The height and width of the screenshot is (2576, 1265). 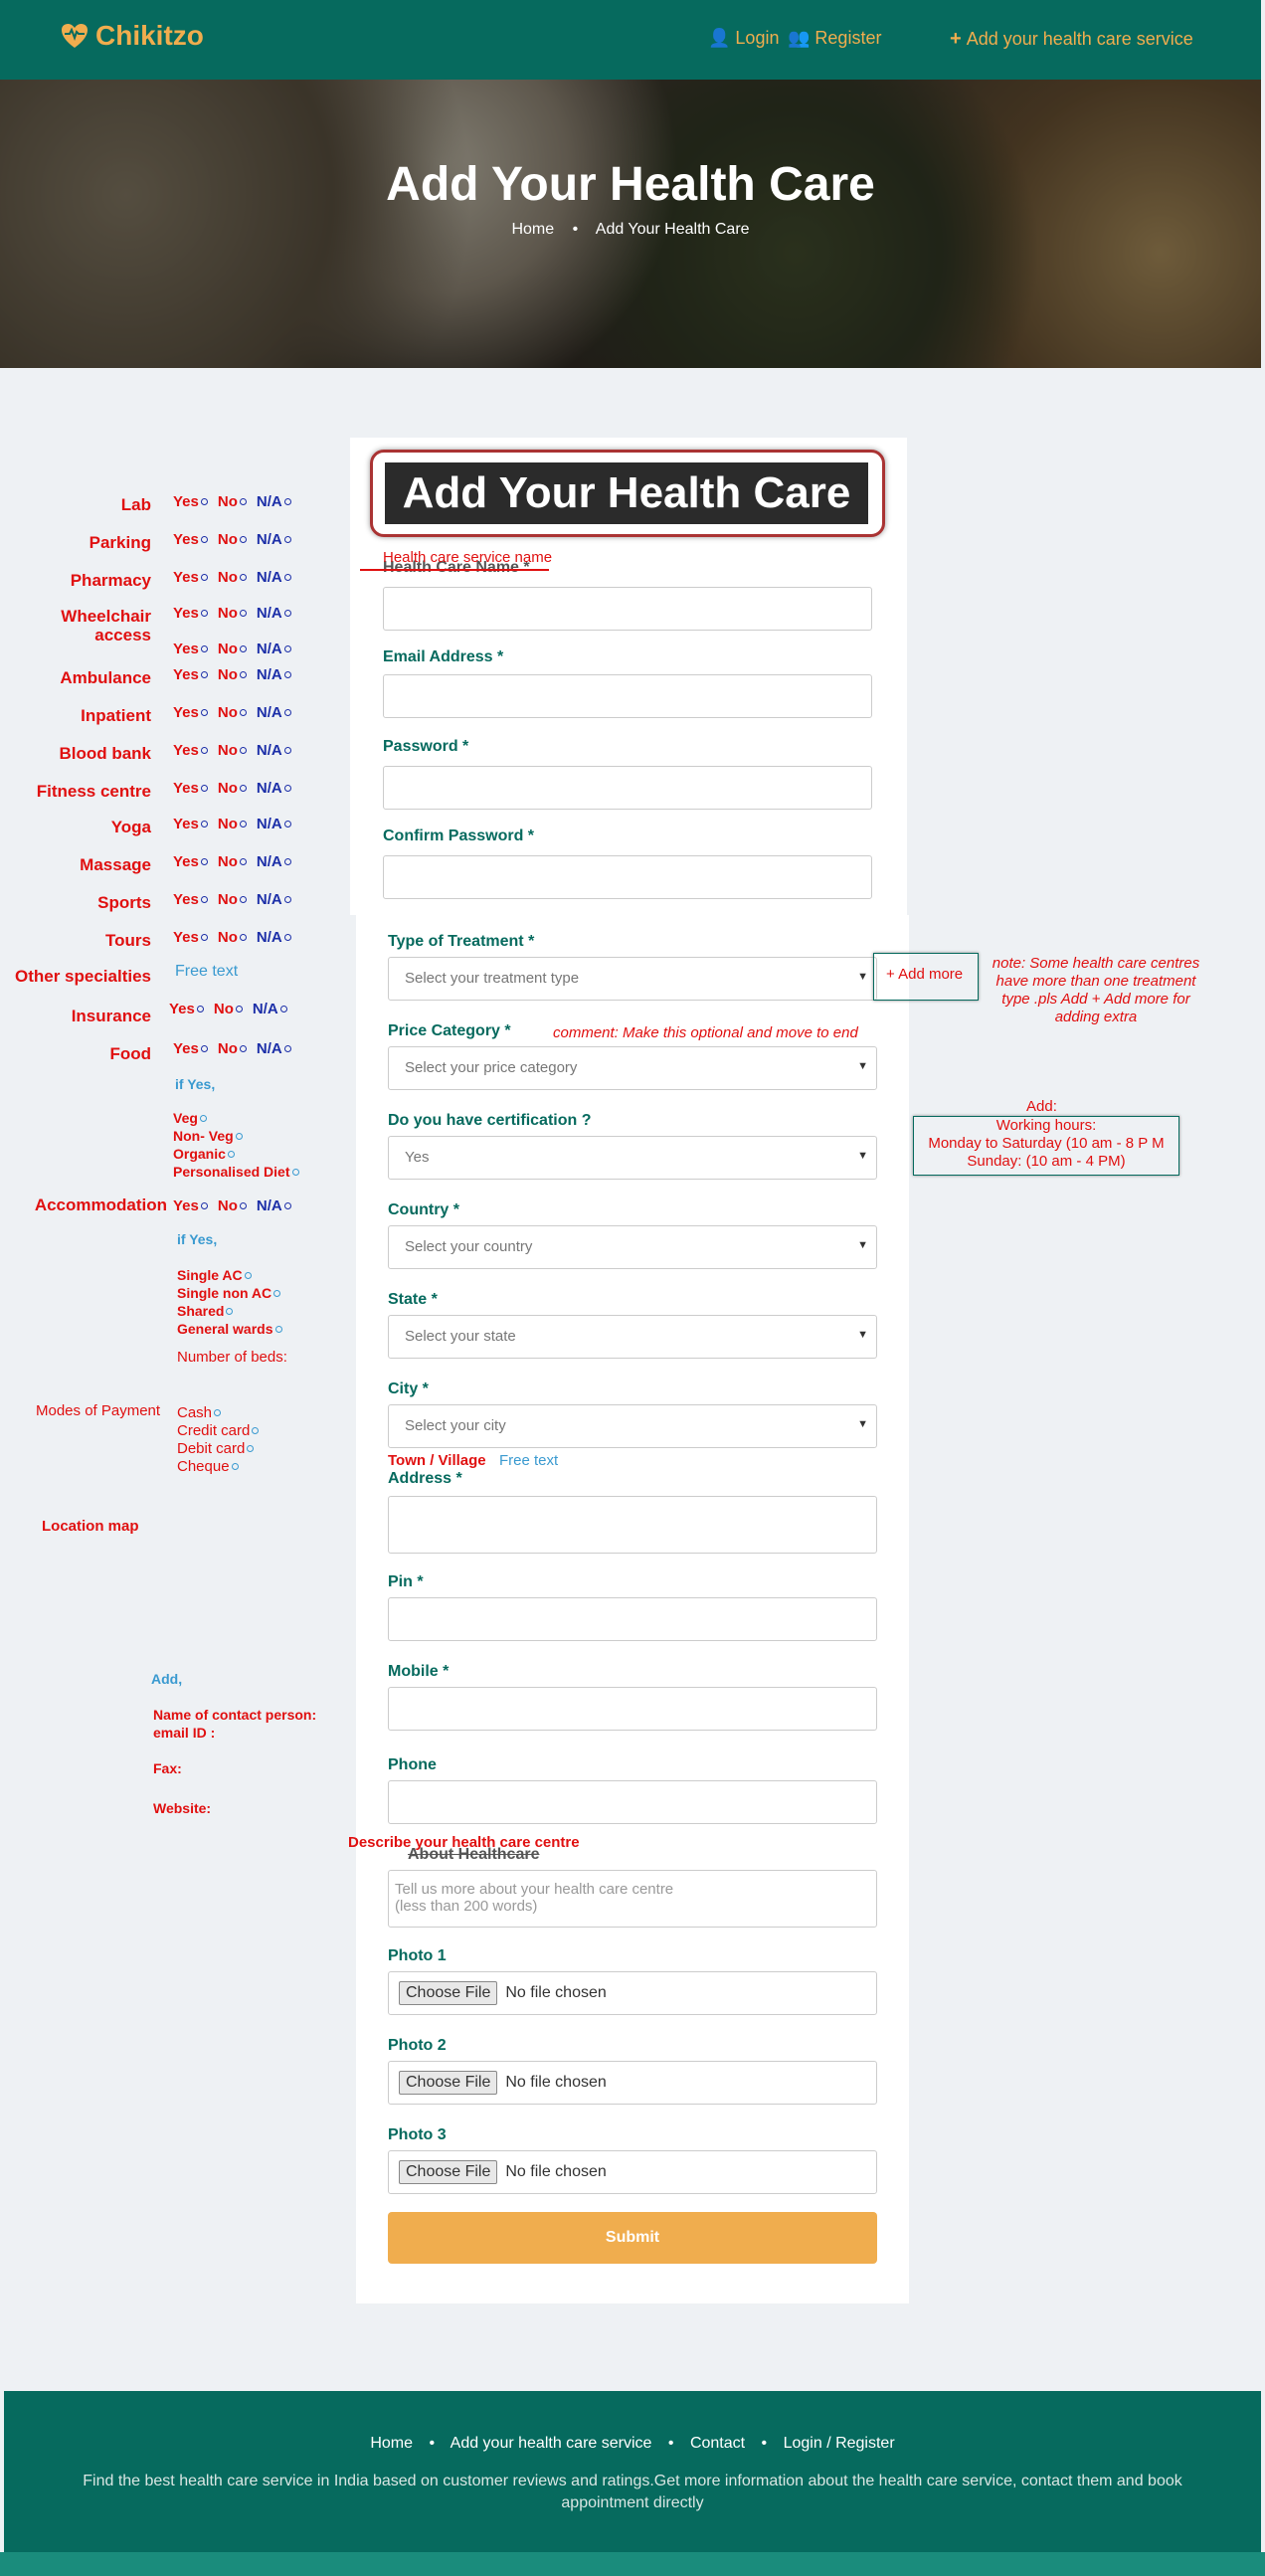 I want to click on feature-options-5: Yes No N/A, so click(x=234, y=712).